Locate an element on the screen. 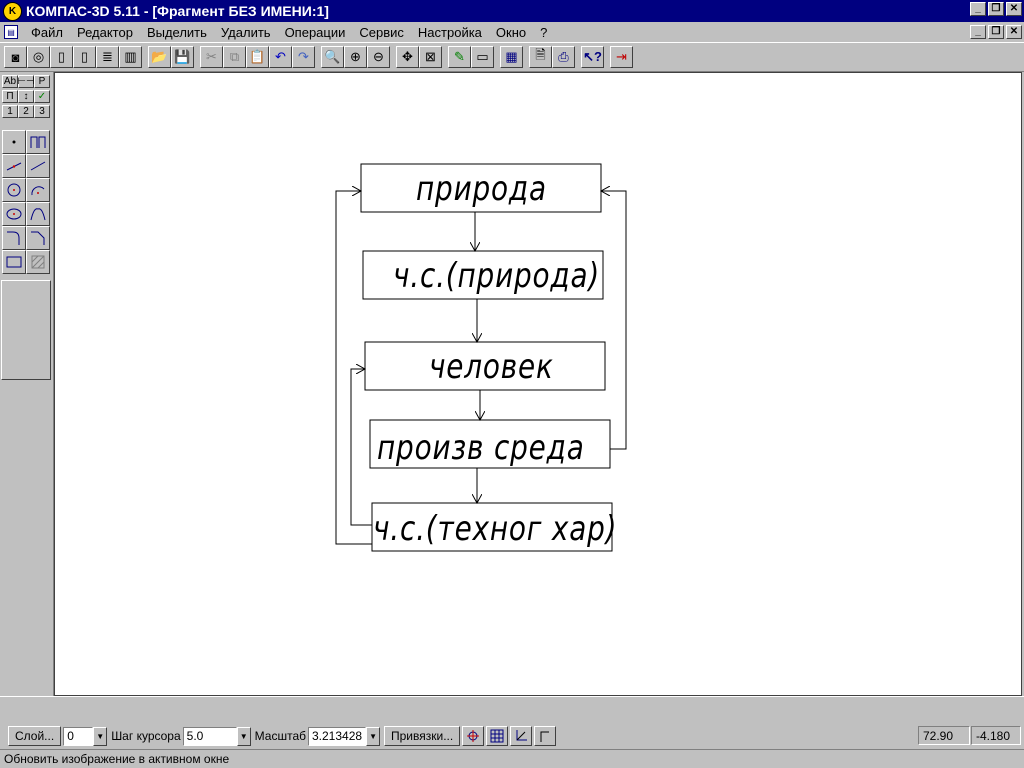 The height and width of the screenshot is (768, 1024). doc-restore-icon: ❐ is located at coordinates (996, 32).